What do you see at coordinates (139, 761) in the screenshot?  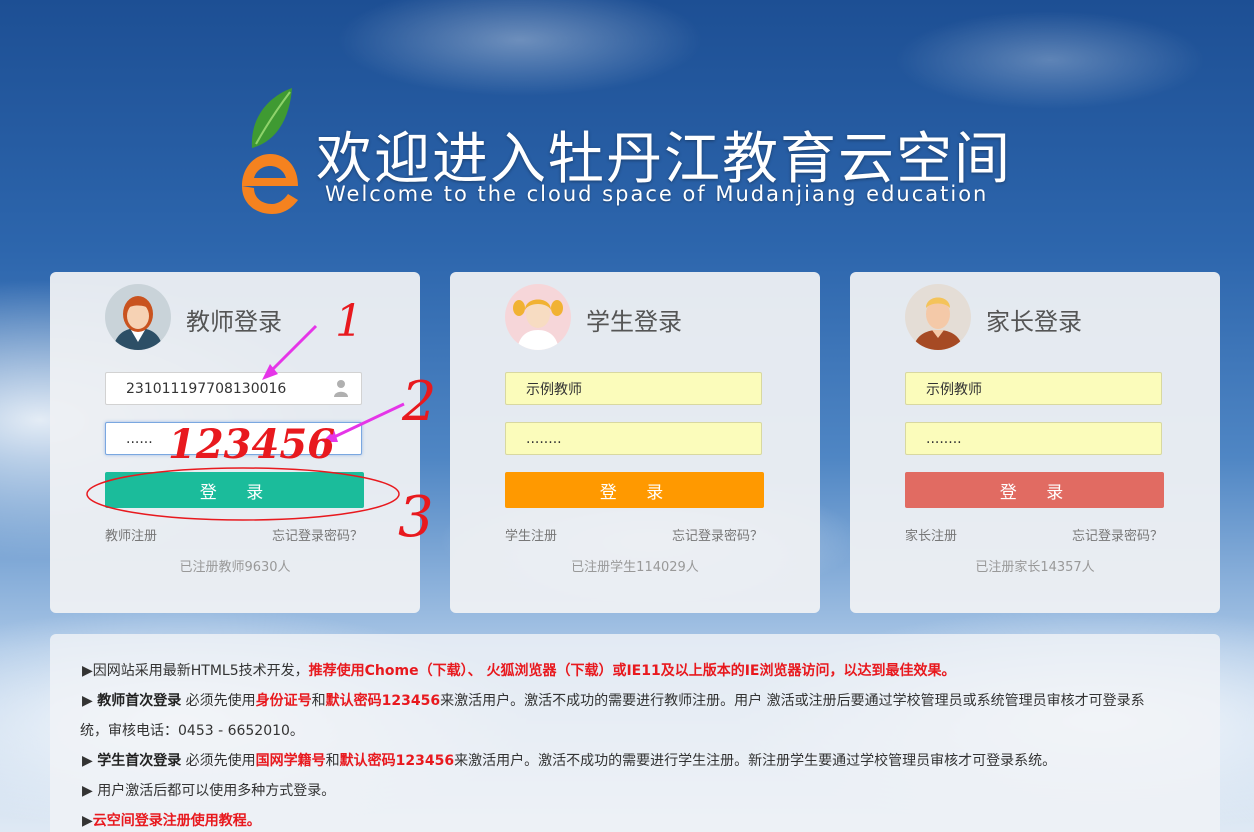 I see `notice-student-heading: 学生首次登录` at bounding box center [139, 761].